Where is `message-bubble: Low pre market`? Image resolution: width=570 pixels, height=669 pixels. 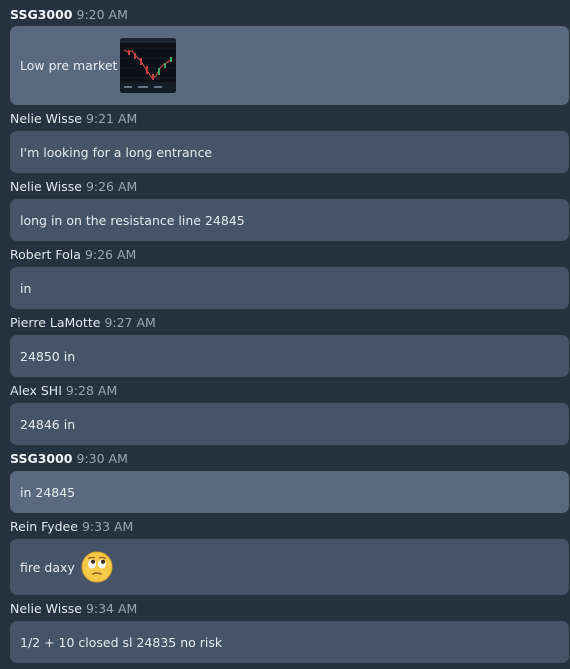
message-bubble: Low pre market is located at coordinates (289, 65).